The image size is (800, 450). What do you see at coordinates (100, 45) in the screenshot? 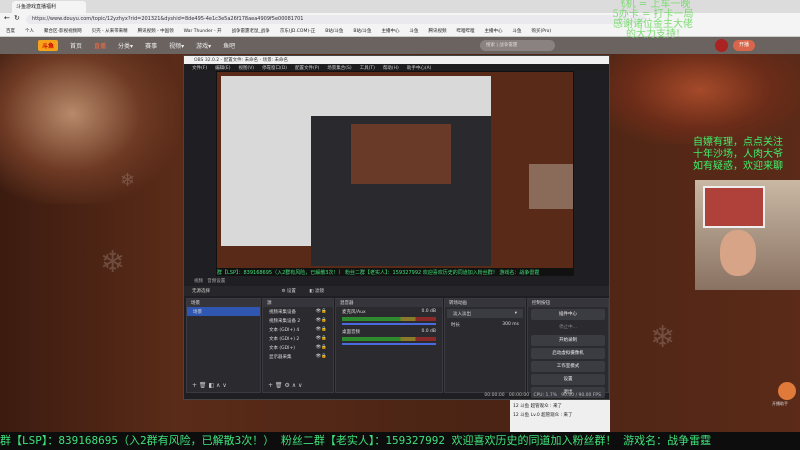
I see `nav-live: 直播` at bounding box center [100, 45].